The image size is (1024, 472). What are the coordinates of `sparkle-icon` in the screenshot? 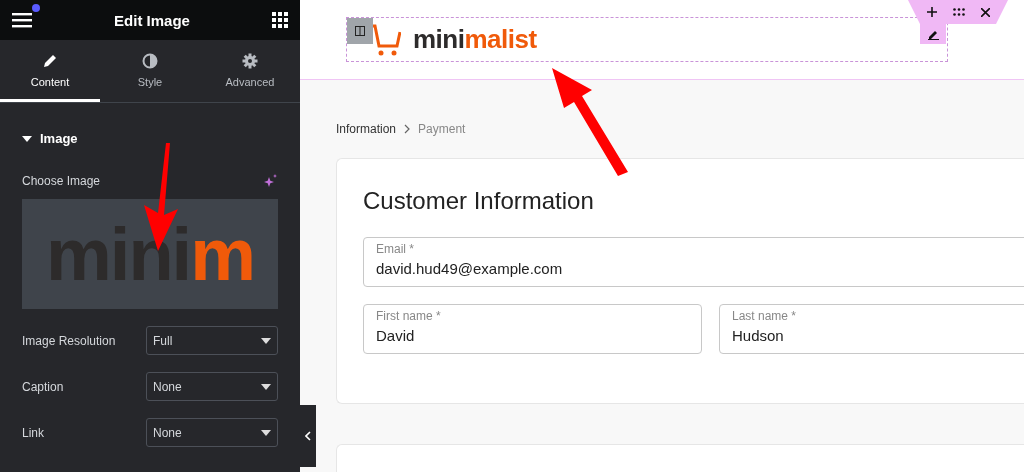 It's located at (271, 181).